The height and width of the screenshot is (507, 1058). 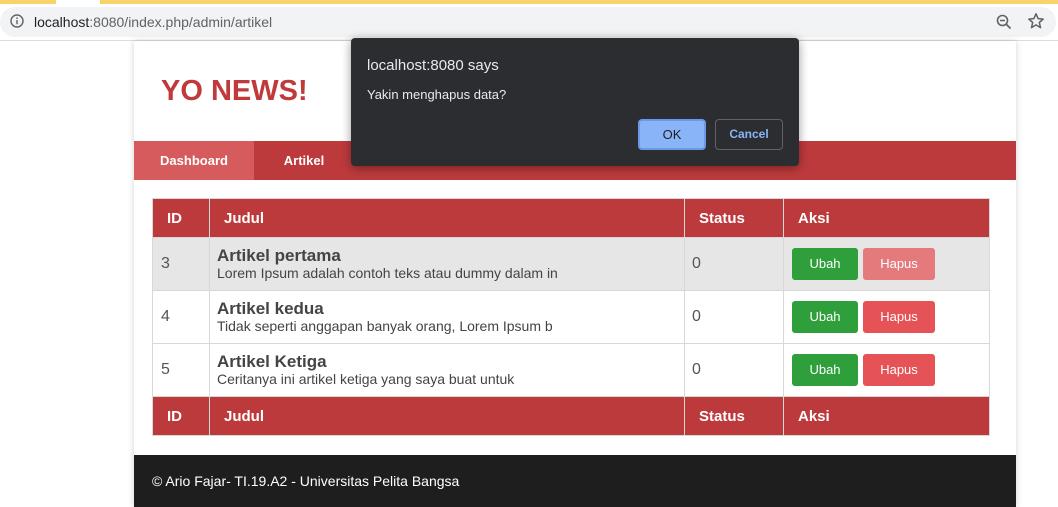 I want to click on info-icon, so click(x=17, y=21).